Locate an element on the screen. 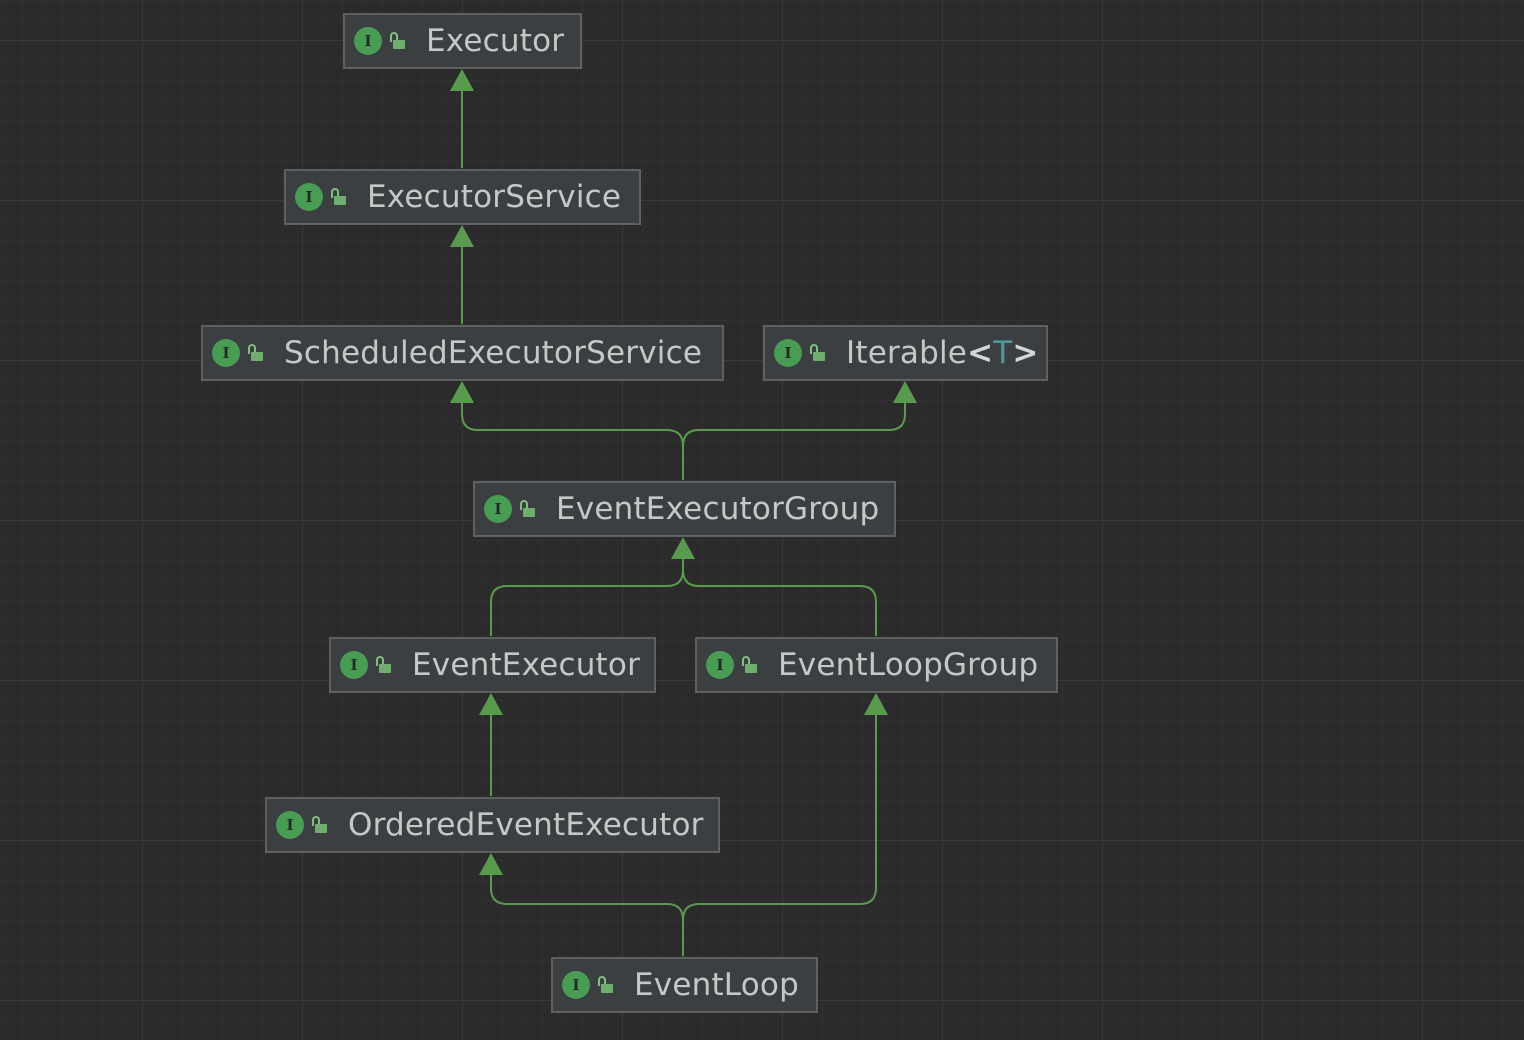  node-label: EventLoopGroup is located at coordinates (908, 665).